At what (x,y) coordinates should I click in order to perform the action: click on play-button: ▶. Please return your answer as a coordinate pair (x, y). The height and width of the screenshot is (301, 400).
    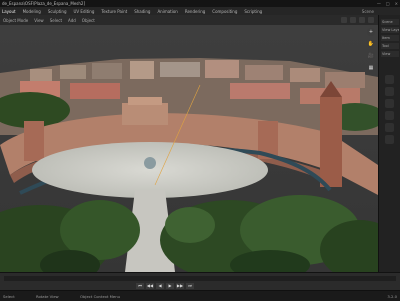
    Looking at the image, I should click on (170, 286).